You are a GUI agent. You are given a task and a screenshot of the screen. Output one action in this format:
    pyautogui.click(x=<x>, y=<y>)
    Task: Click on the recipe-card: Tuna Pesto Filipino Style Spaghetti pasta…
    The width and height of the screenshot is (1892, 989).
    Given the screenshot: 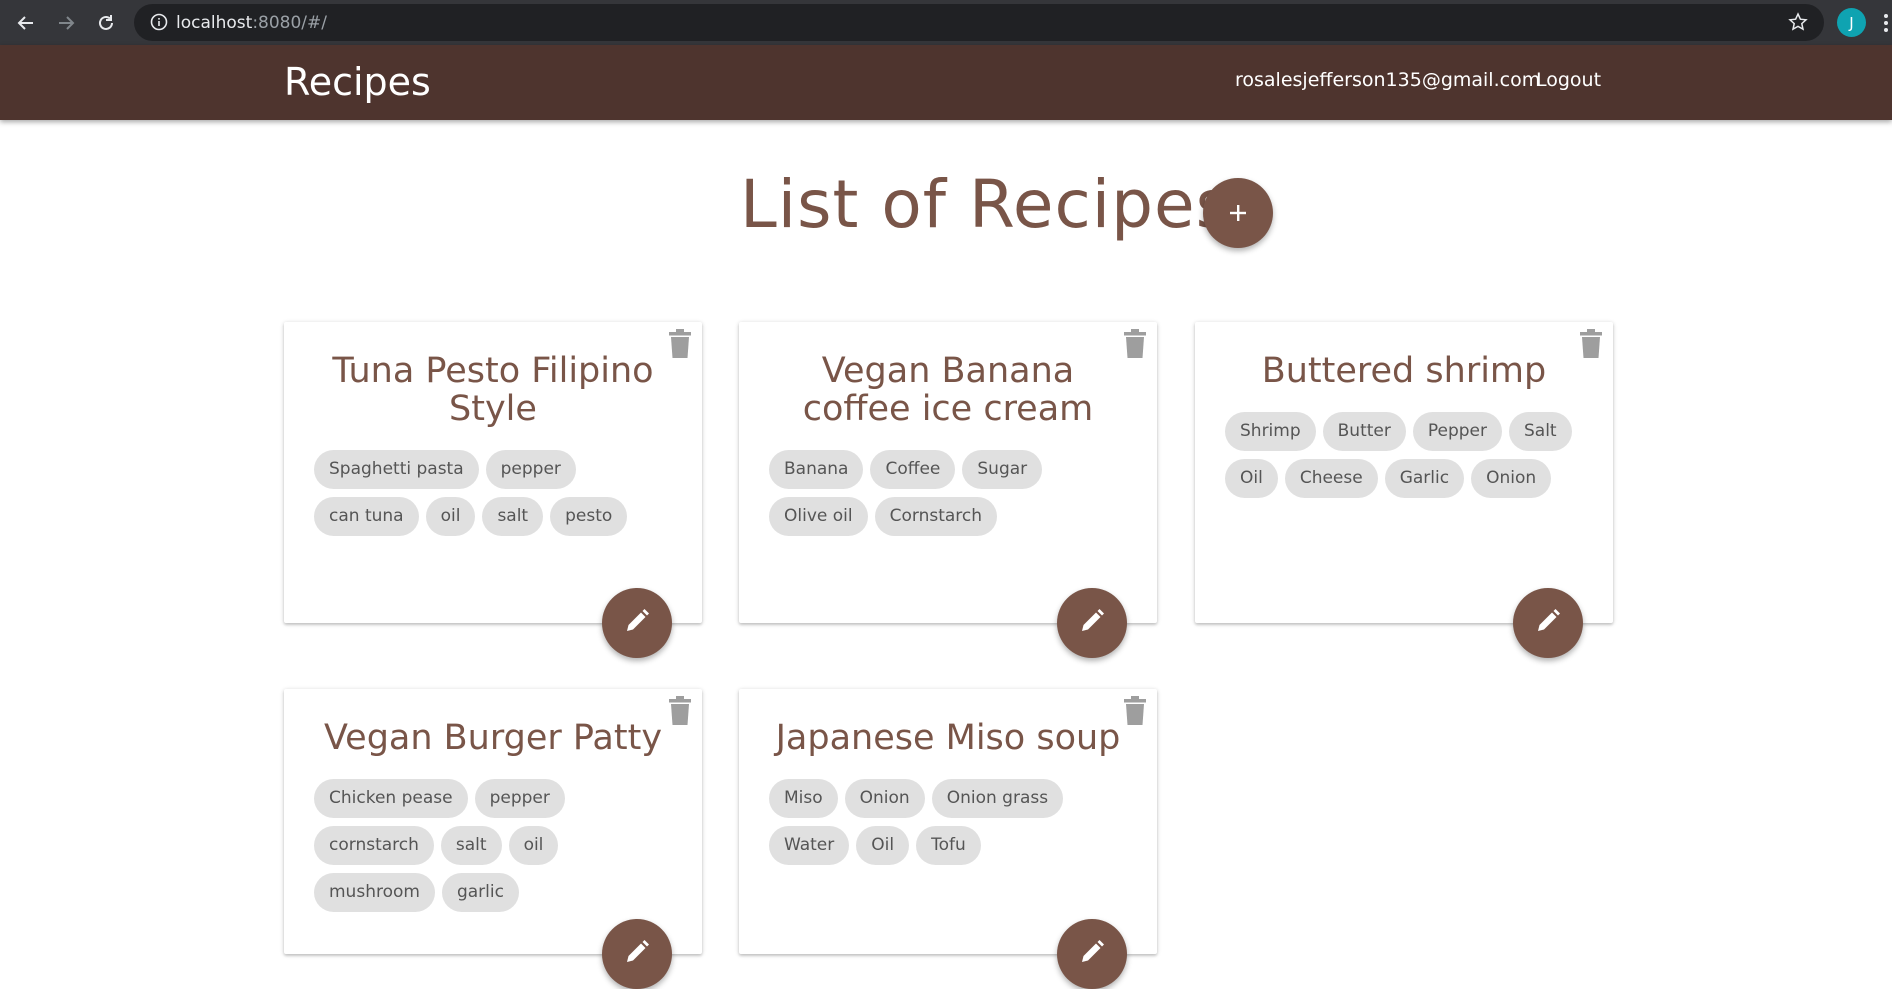 What is the action you would take?
    pyautogui.click(x=493, y=490)
    